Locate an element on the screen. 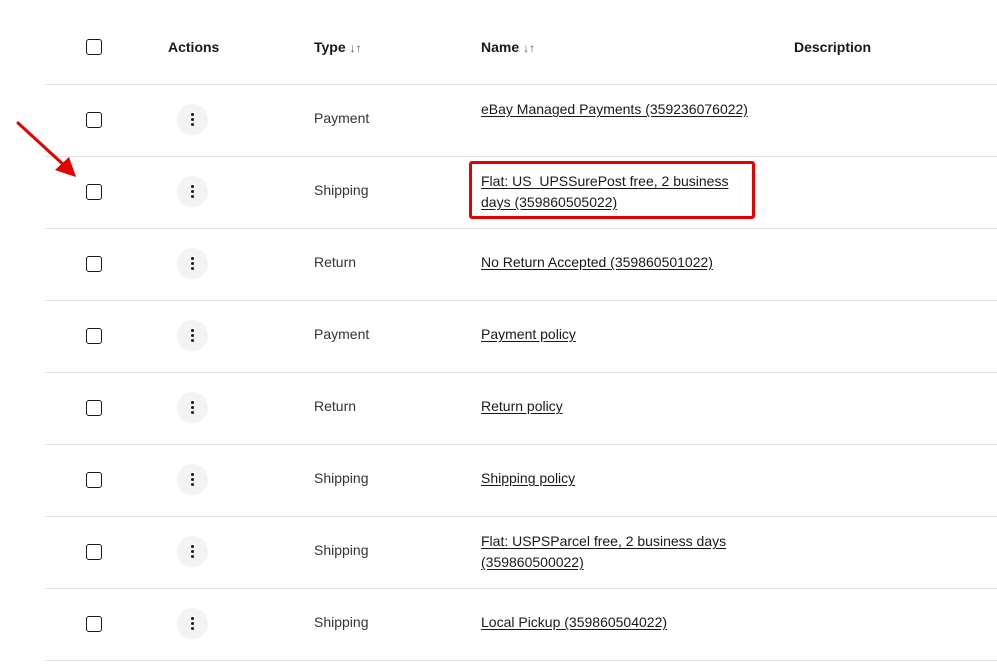 Image resolution: width=997 pixels, height=664 pixels. policy-name-link: eBay Managed Payments (359236076022) is located at coordinates (614, 109).